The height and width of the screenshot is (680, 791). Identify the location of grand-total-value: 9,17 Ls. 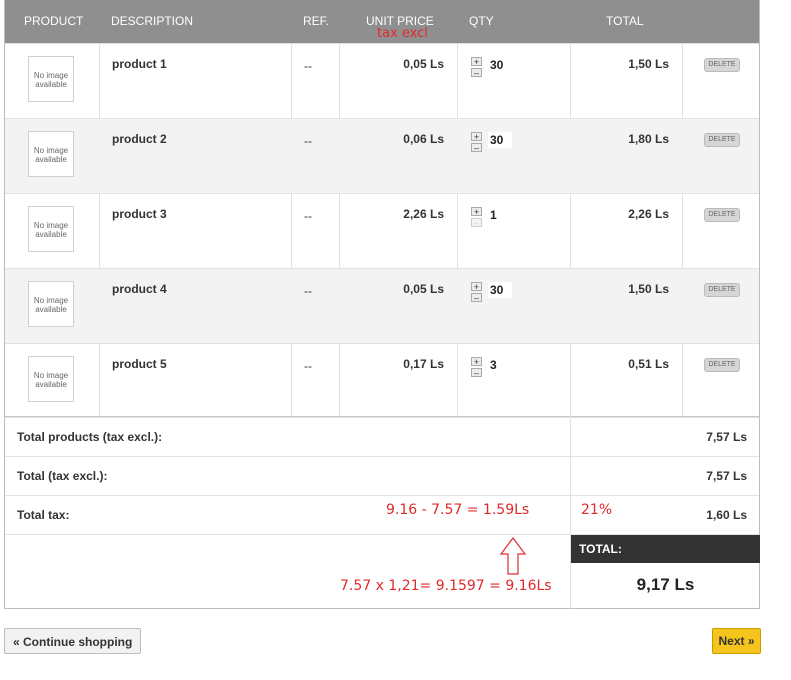
(665, 584).